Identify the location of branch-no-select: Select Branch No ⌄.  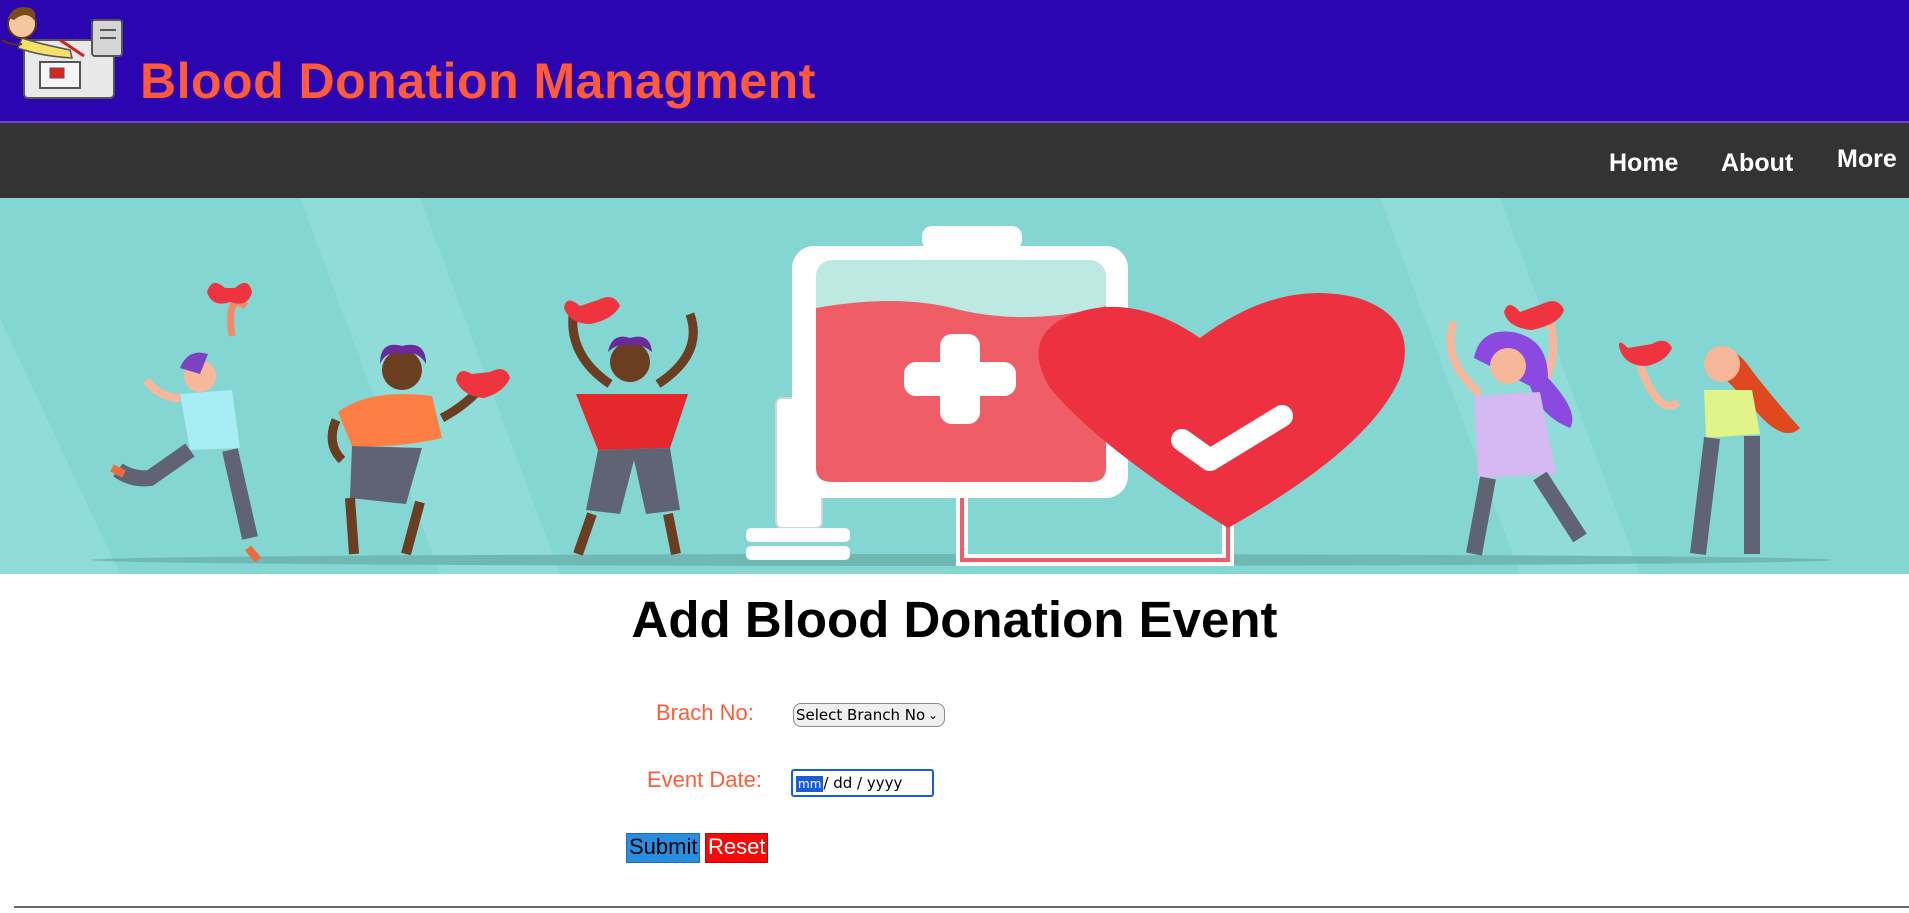
(869, 715).